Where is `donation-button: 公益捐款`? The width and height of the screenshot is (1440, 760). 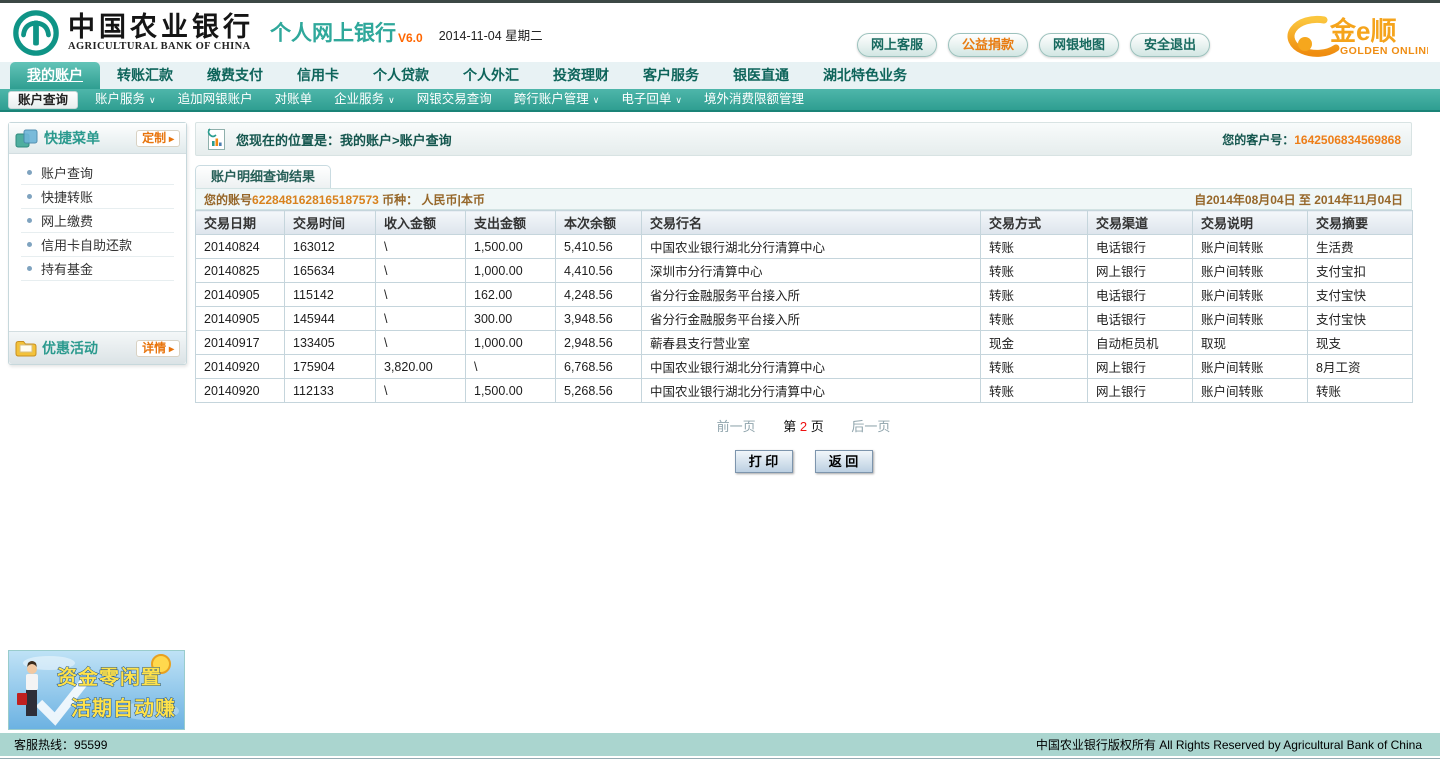
donation-button: 公益捐款 is located at coordinates (987, 45).